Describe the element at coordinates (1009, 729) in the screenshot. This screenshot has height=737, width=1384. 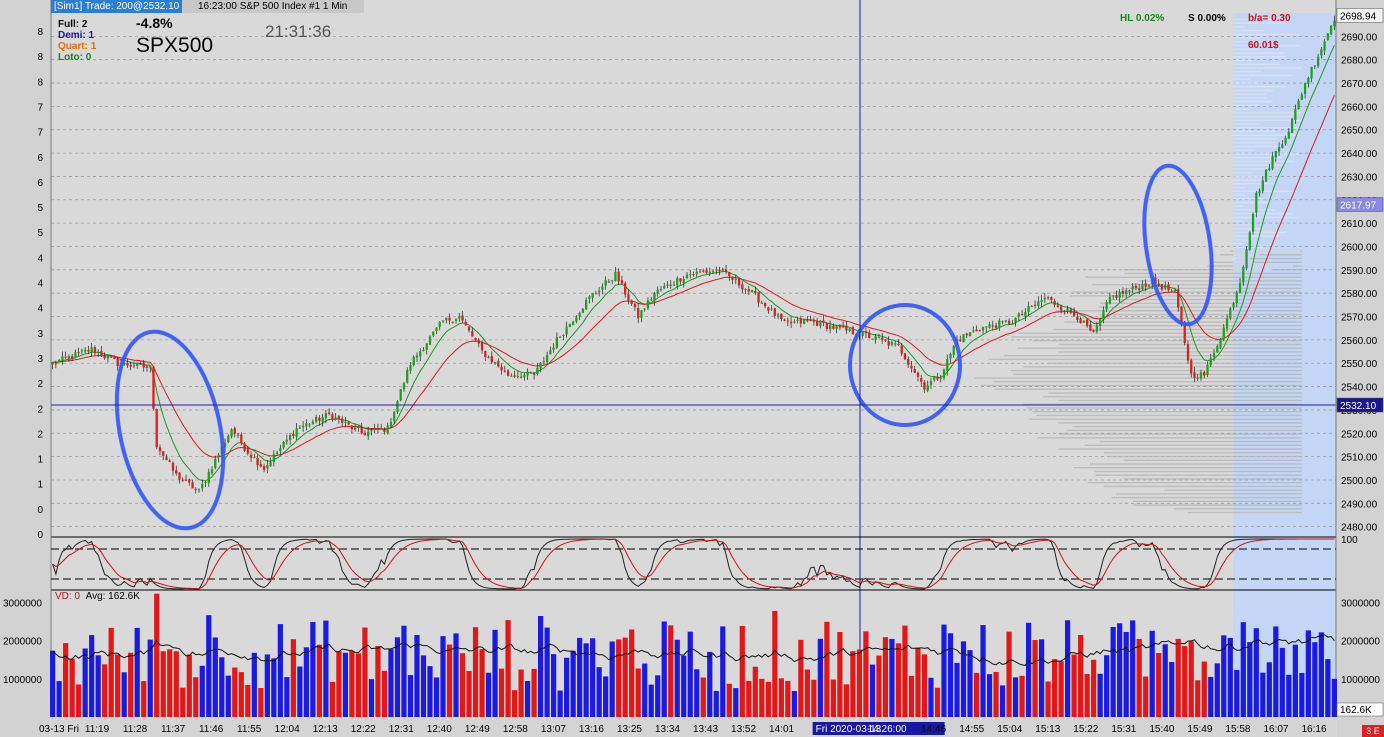
I see `time-axis-label: 15:04` at that location.